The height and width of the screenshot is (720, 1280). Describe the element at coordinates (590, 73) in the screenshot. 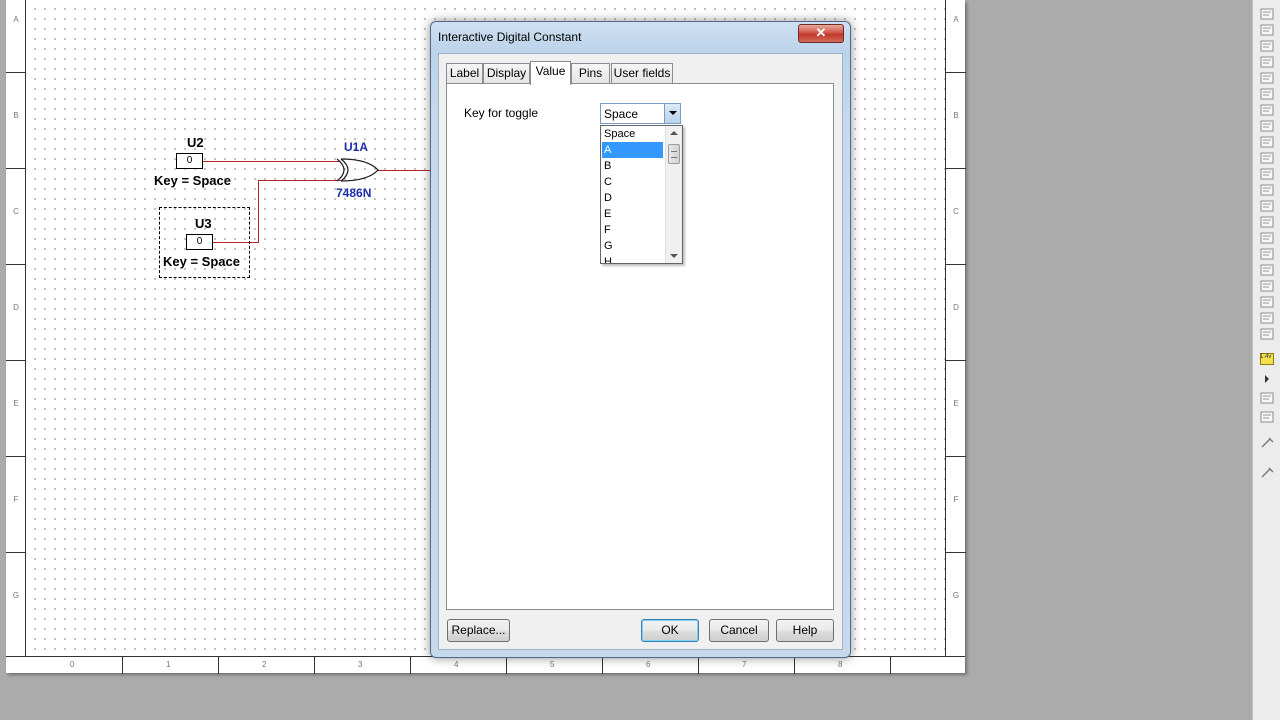

I see `tab-pins: Pins` at that location.